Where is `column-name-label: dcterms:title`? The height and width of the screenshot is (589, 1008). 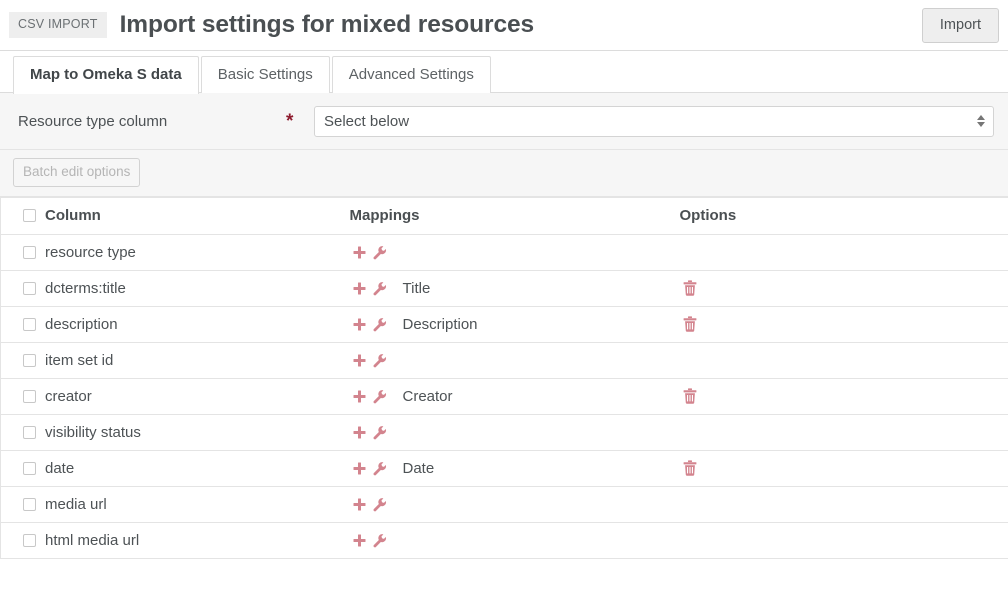 column-name-label: dcterms:title is located at coordinates (85, 288).